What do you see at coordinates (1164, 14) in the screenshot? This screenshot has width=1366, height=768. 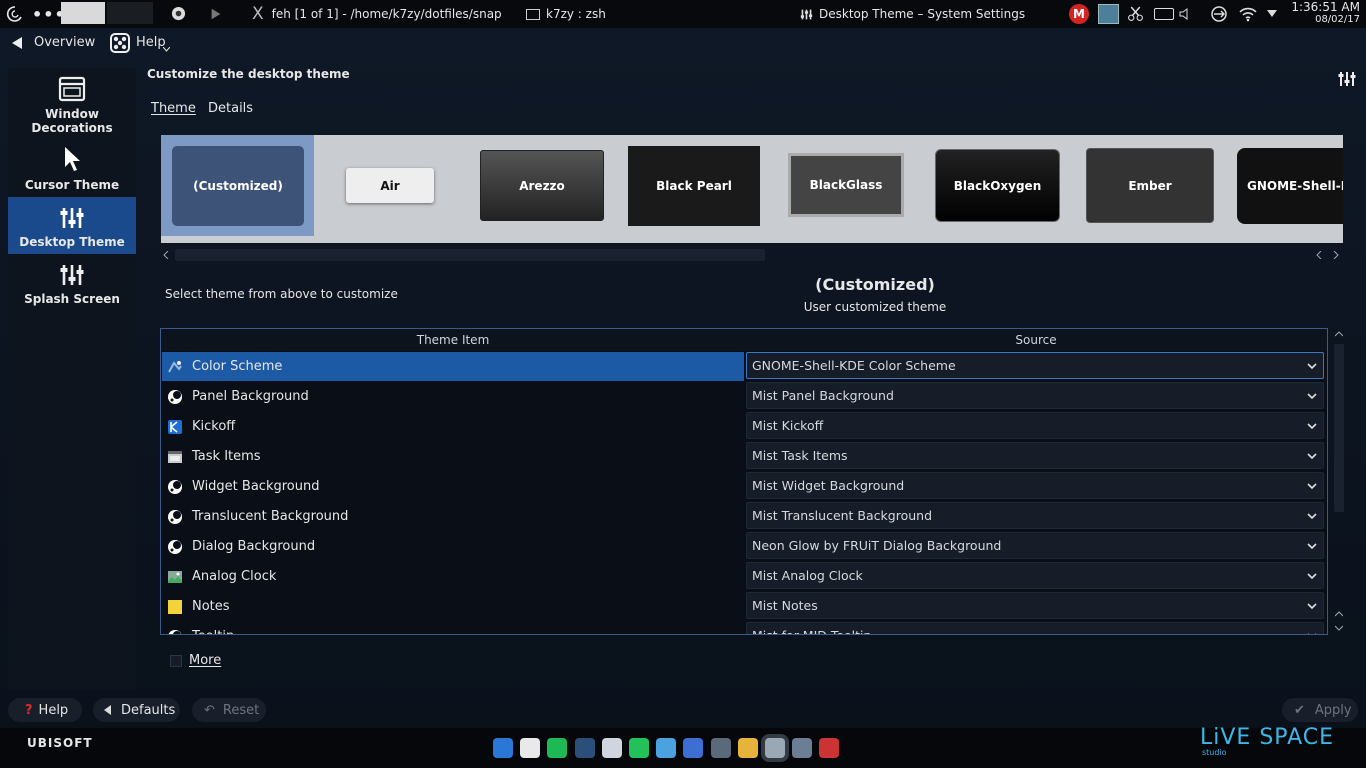 I see `keyboard-icon` at bounding box center [1164, 14].